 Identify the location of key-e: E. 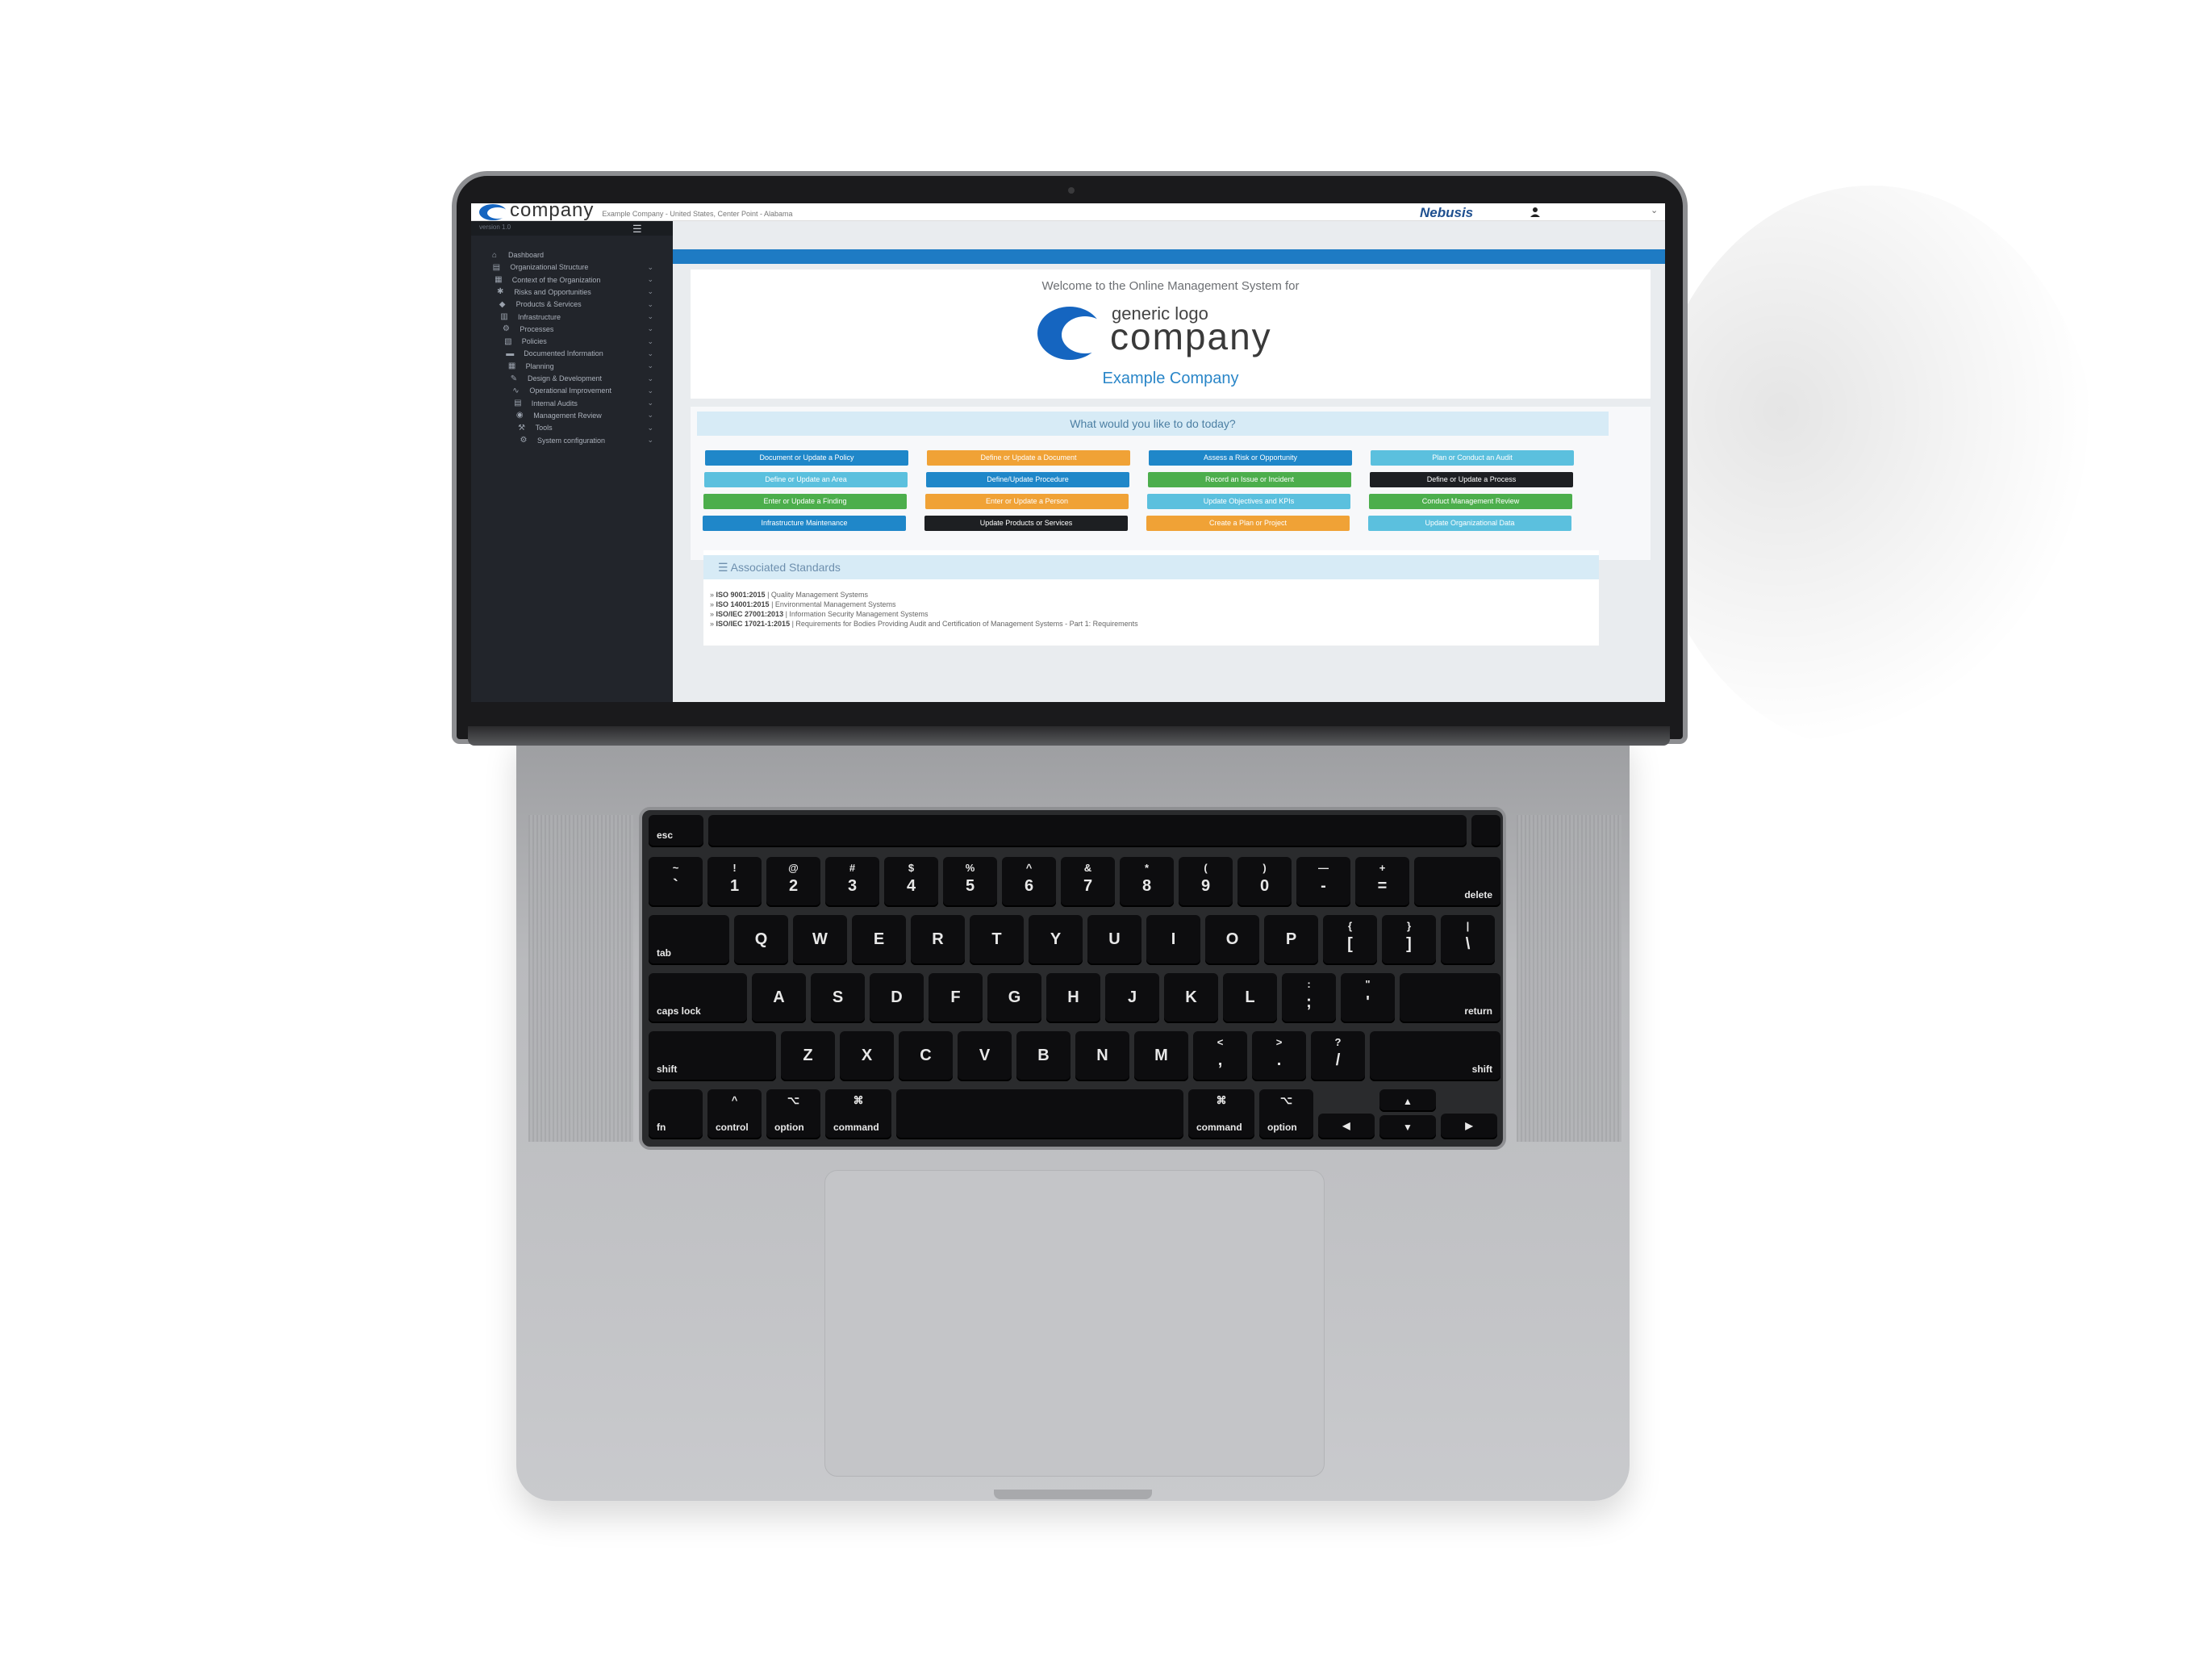
(879, 940).